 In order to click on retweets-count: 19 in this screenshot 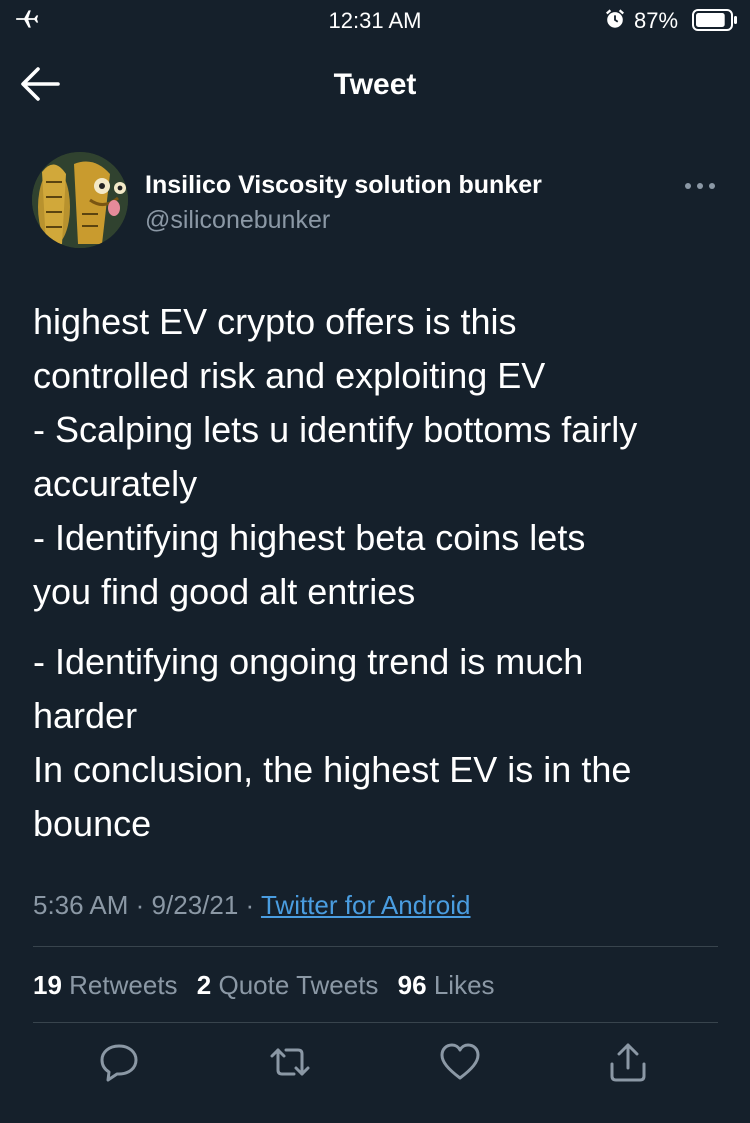, I will do `click(47, 985)`.